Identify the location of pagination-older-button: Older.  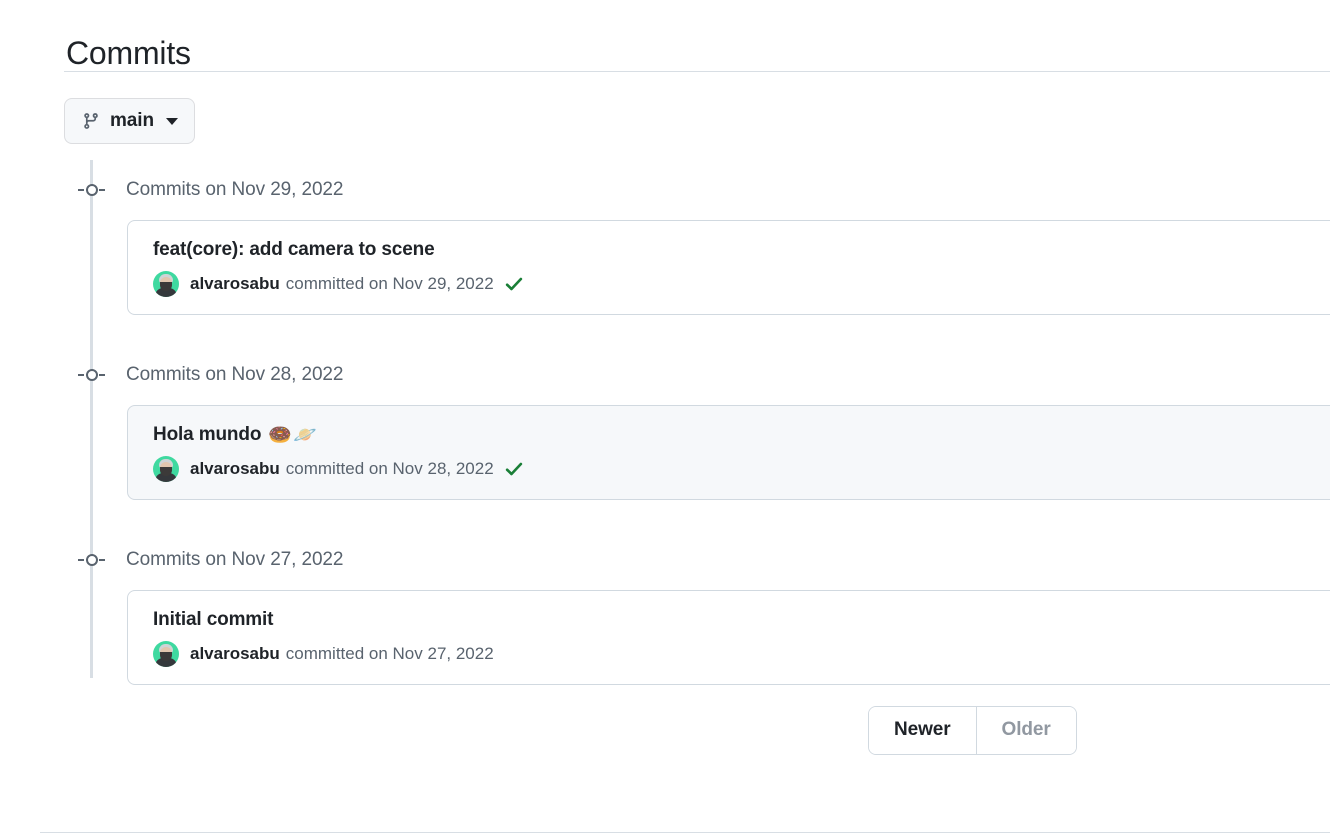
(1025, 730).